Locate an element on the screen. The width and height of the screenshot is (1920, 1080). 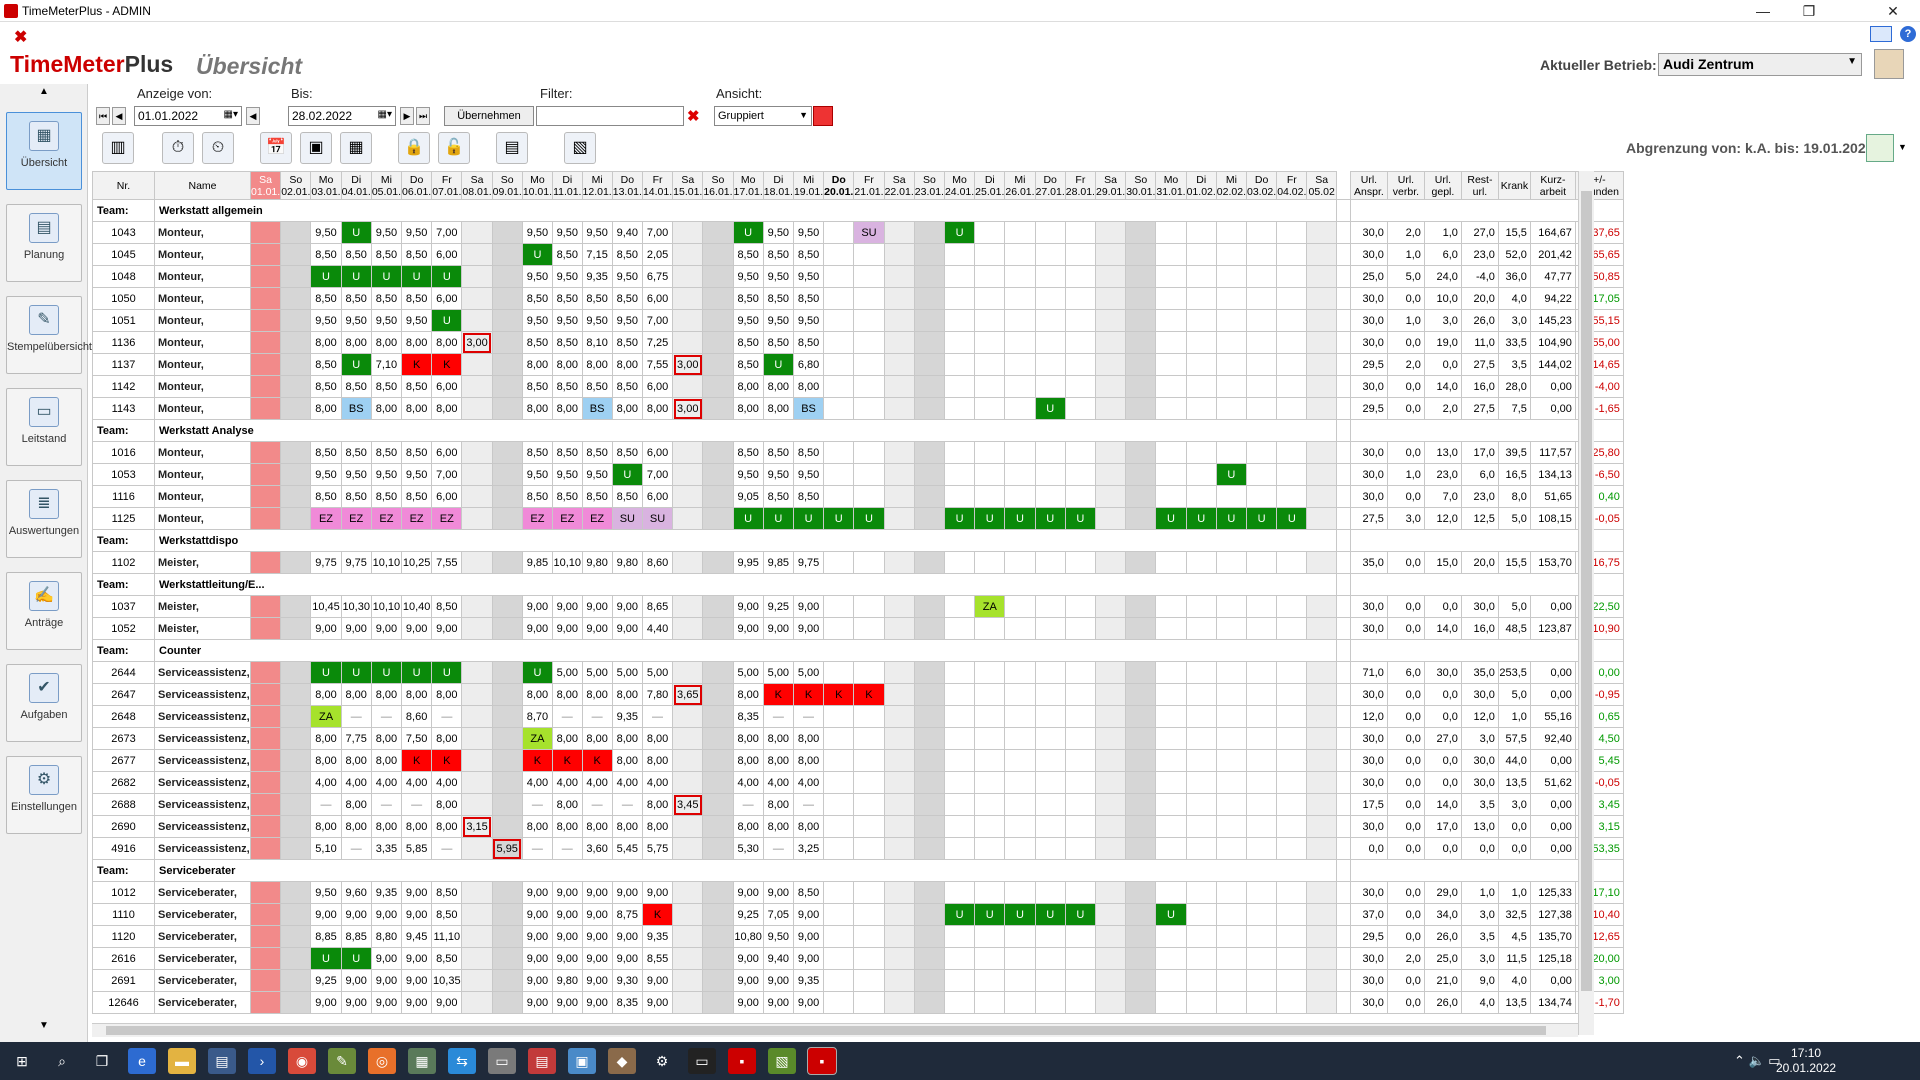
day-cell: 9,35 is located at coordinates (597, 276).